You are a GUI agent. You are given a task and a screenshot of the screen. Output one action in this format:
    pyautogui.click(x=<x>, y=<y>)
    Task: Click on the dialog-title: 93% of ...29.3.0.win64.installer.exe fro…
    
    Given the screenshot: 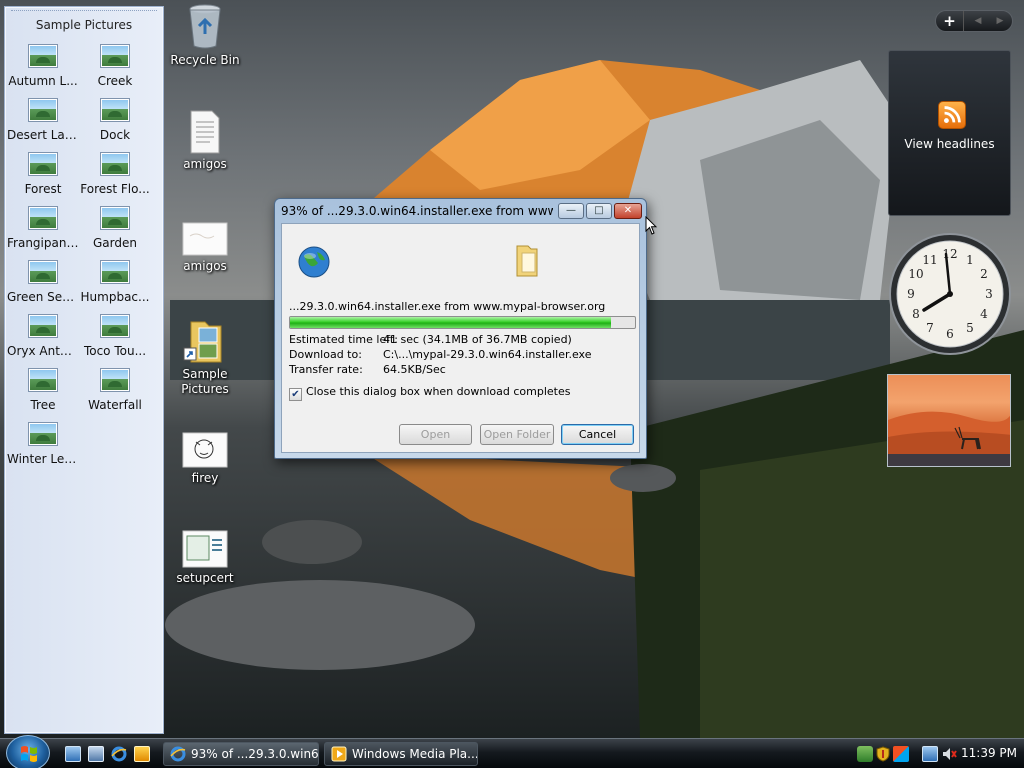 What is the action you would take?
    pyautogui.click(x=417, y=211)
    